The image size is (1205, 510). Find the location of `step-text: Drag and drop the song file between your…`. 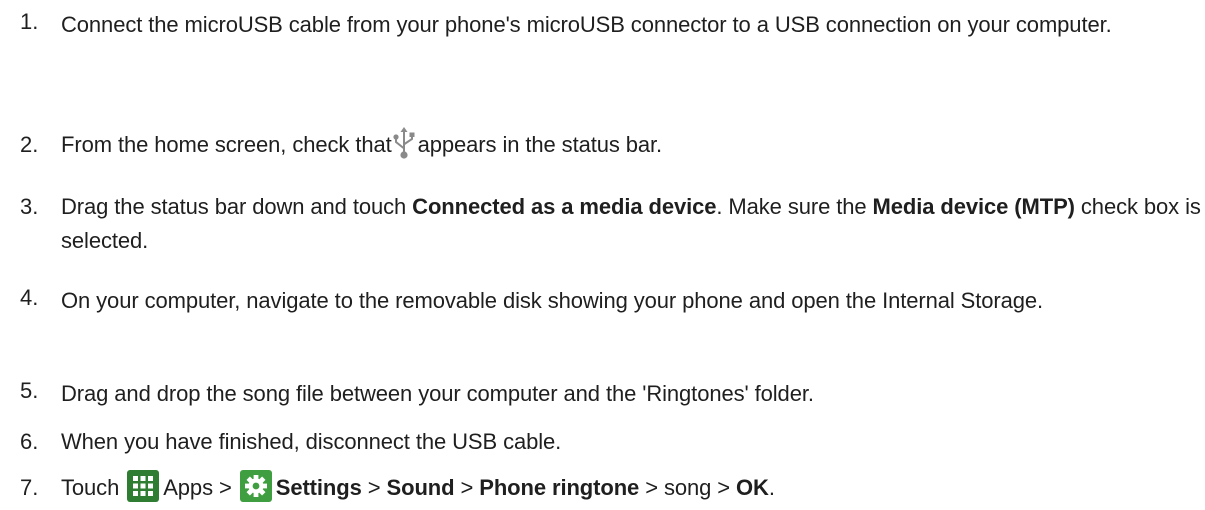

step-text: Drag and drop the song file between your… is located at coordinates (437, 393).